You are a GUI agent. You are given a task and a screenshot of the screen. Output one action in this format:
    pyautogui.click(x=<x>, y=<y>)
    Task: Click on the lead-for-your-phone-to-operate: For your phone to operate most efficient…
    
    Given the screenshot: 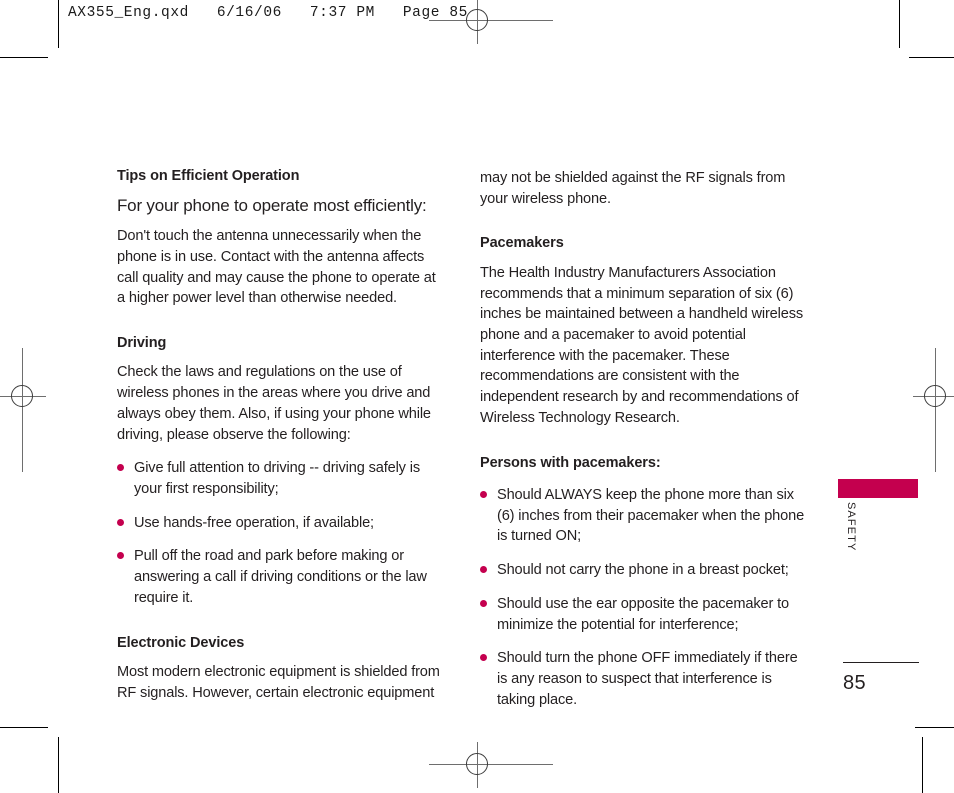 What is the action you would take?
    pyautogui.click(x=272, y=206)
    